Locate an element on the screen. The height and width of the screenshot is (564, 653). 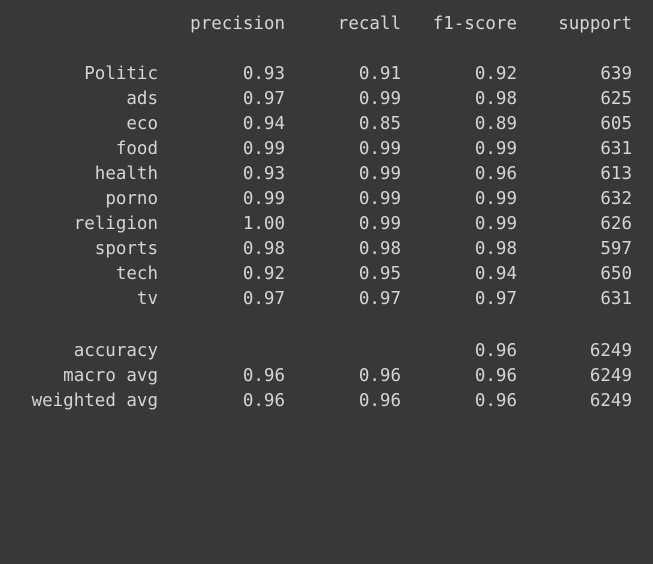
f1-score-value: 0.97 is located at coordinates (495, 299).